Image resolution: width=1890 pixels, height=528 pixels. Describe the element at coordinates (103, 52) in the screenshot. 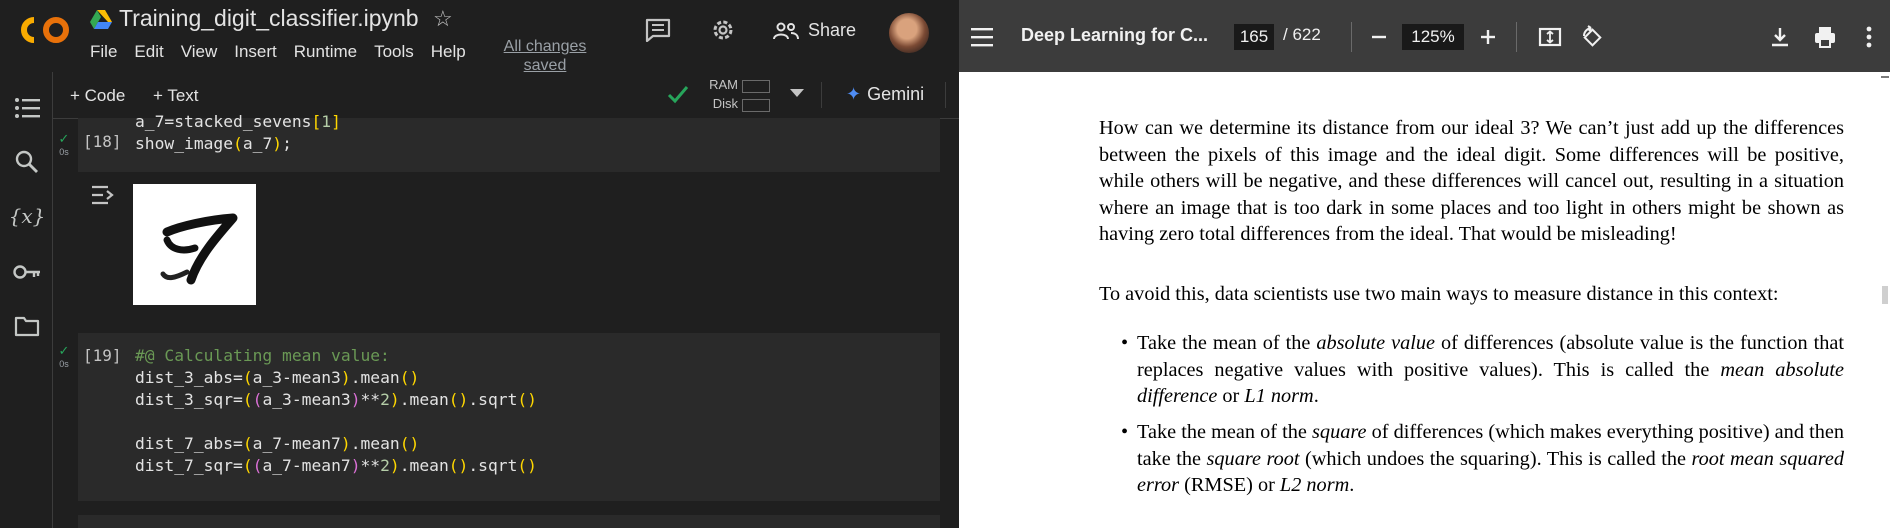

I see `menu-file: File` at that location.